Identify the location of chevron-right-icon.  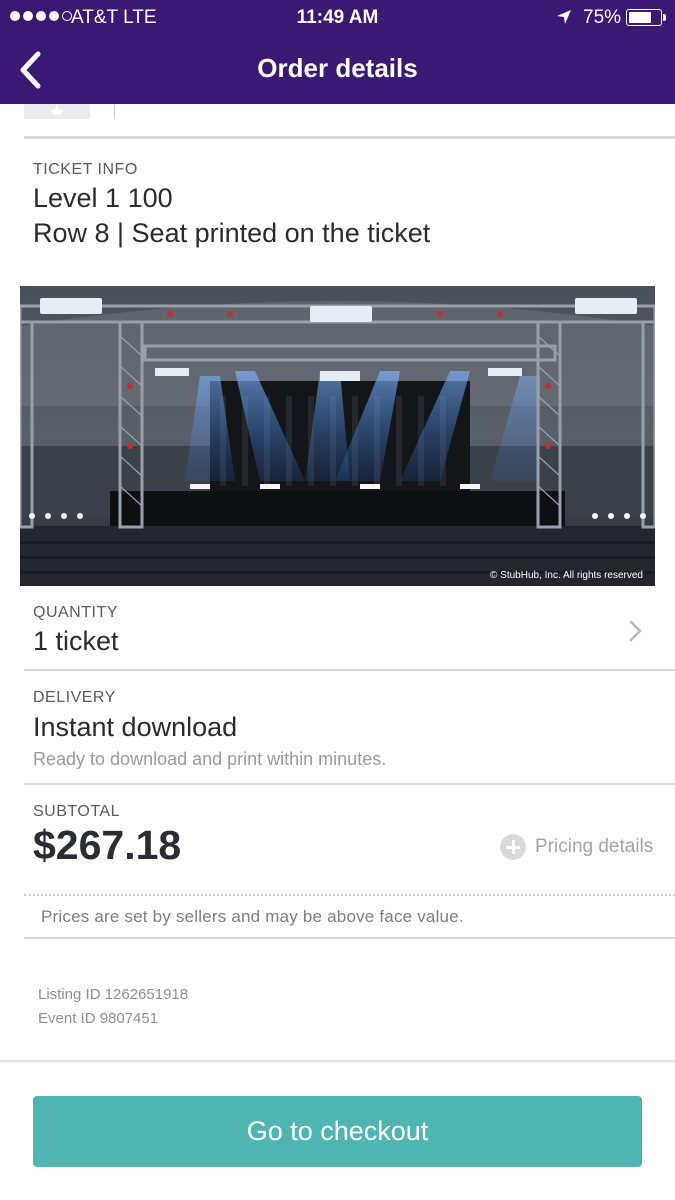
(635, 631).